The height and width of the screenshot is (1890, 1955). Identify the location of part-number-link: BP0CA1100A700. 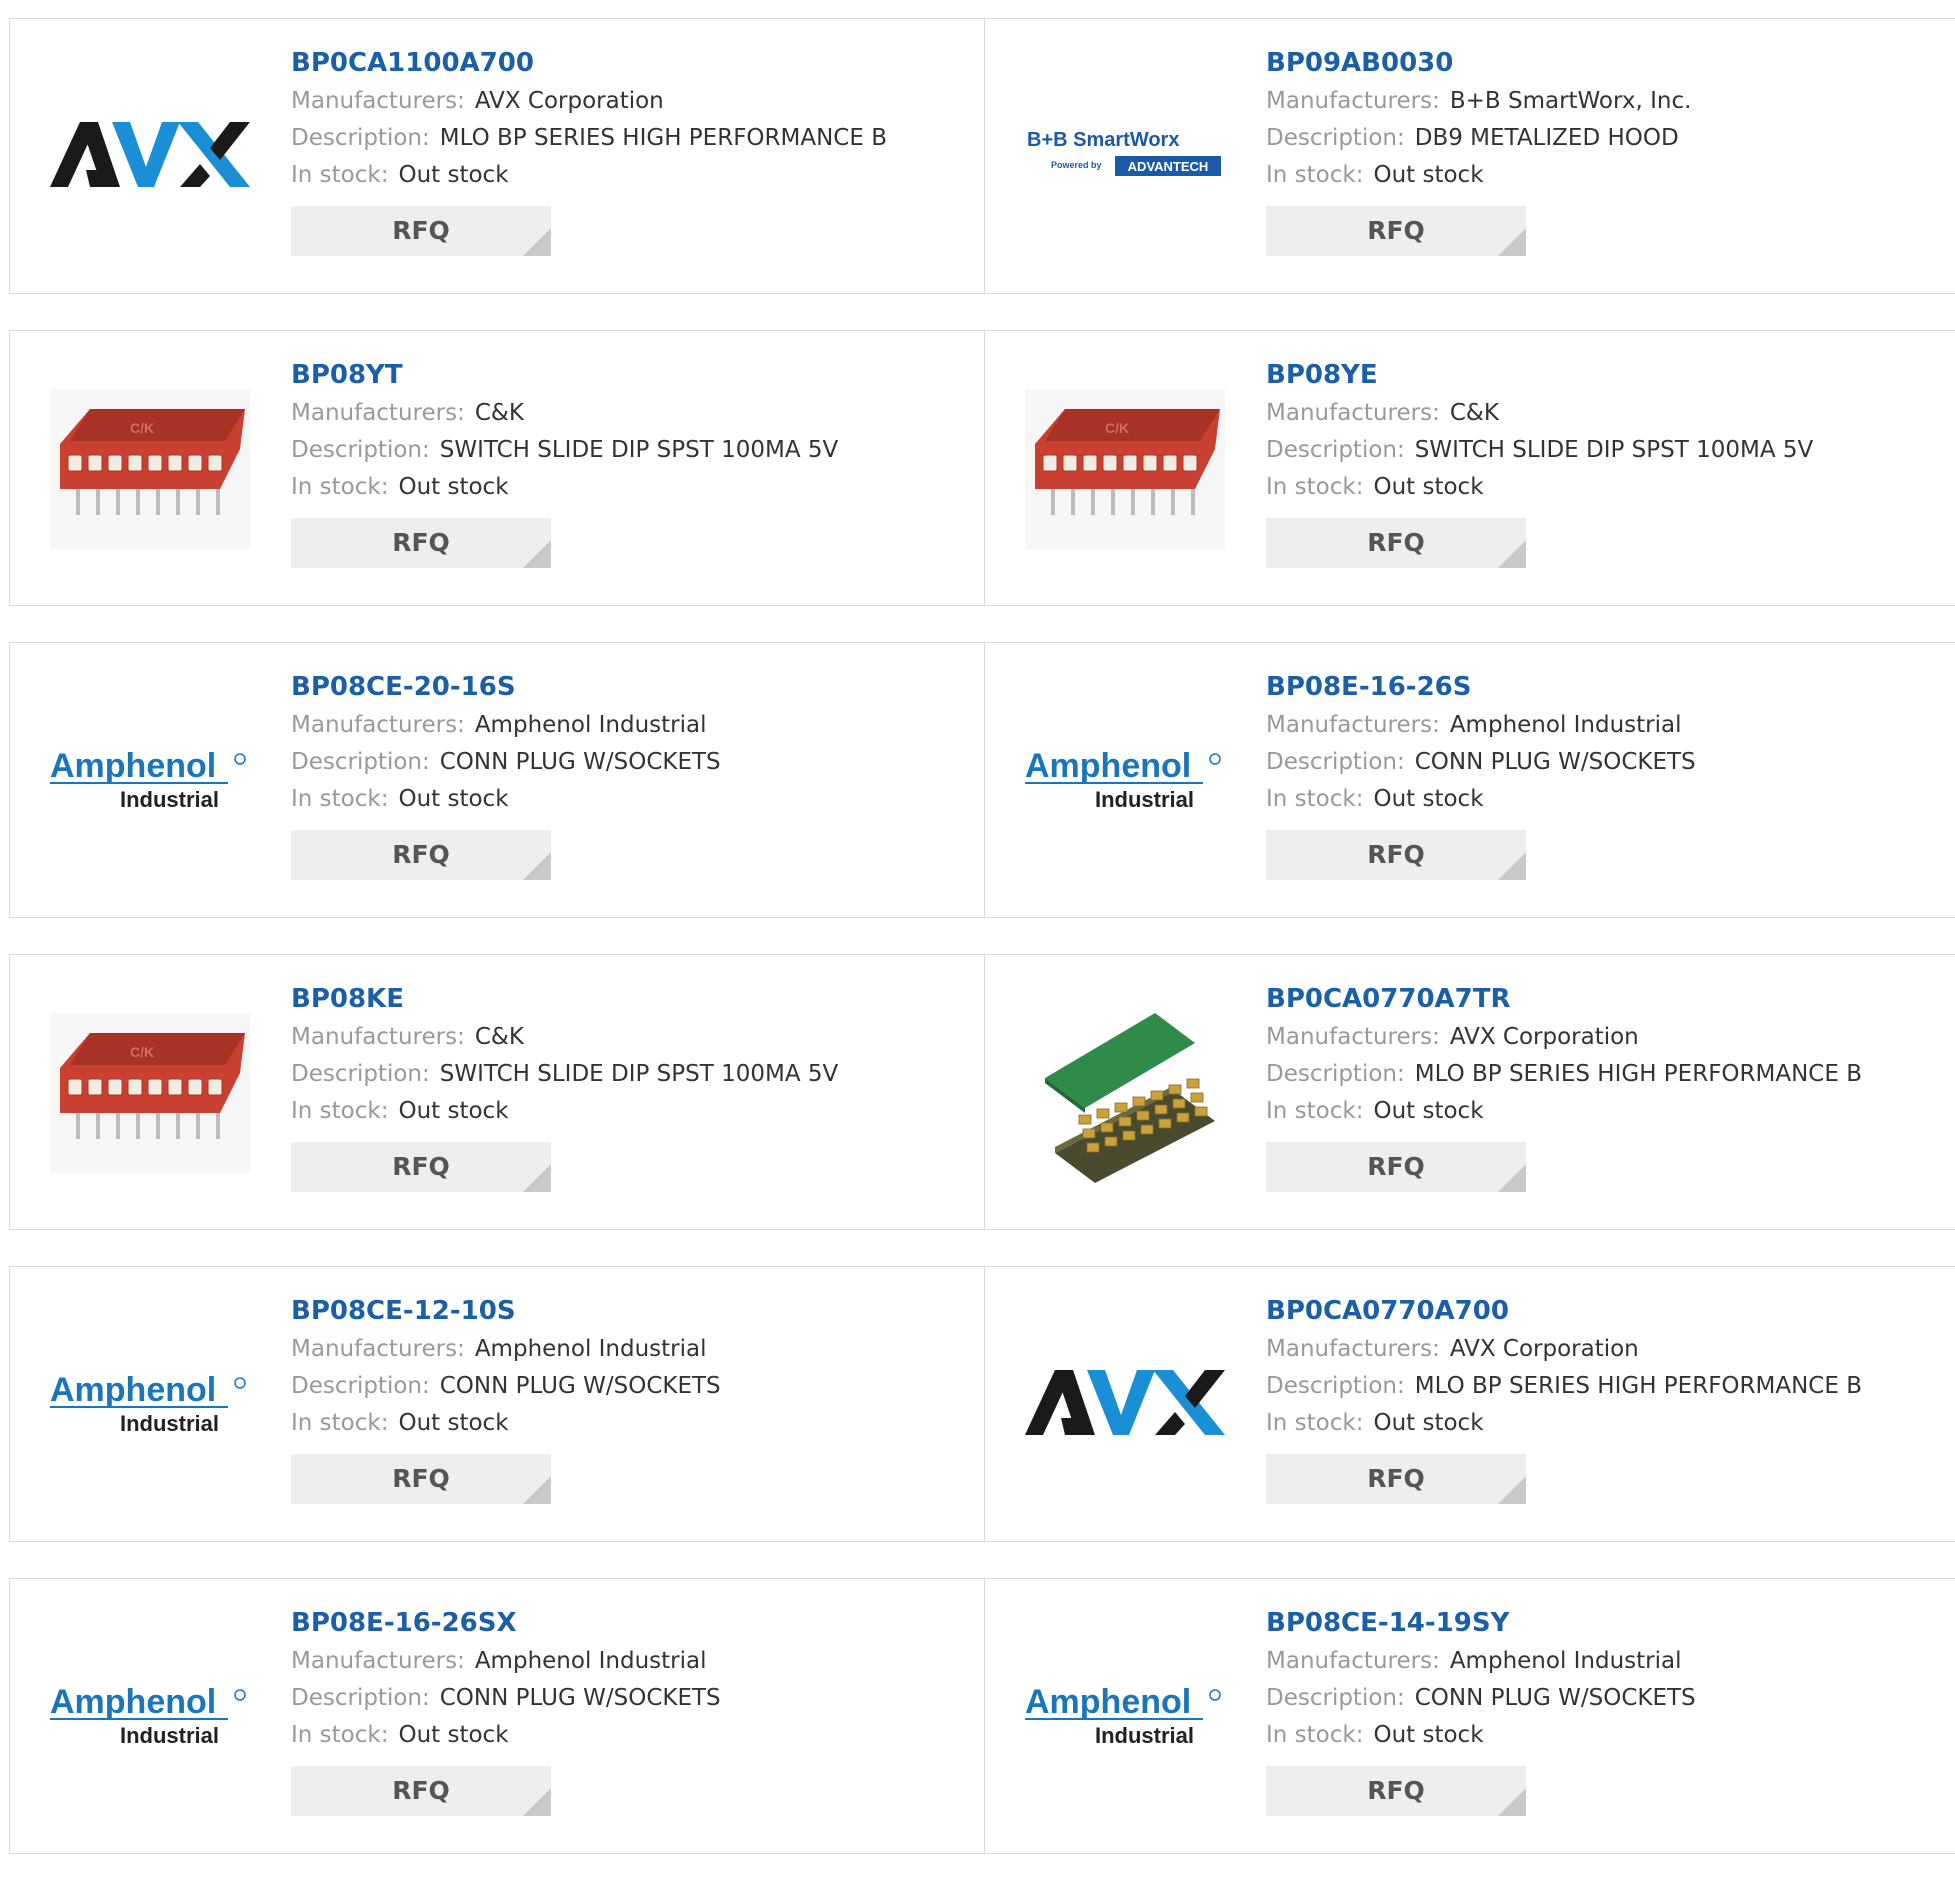
(589, 65).